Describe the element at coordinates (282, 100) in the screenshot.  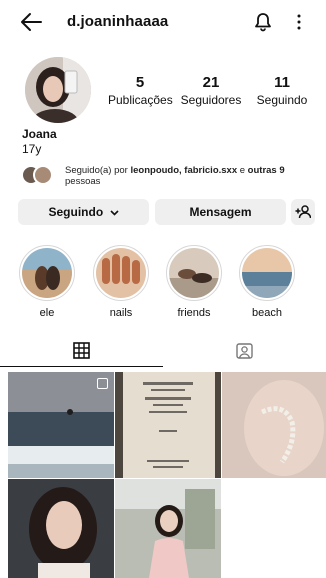
I see `stat-following-label: Seguindo` at that location.